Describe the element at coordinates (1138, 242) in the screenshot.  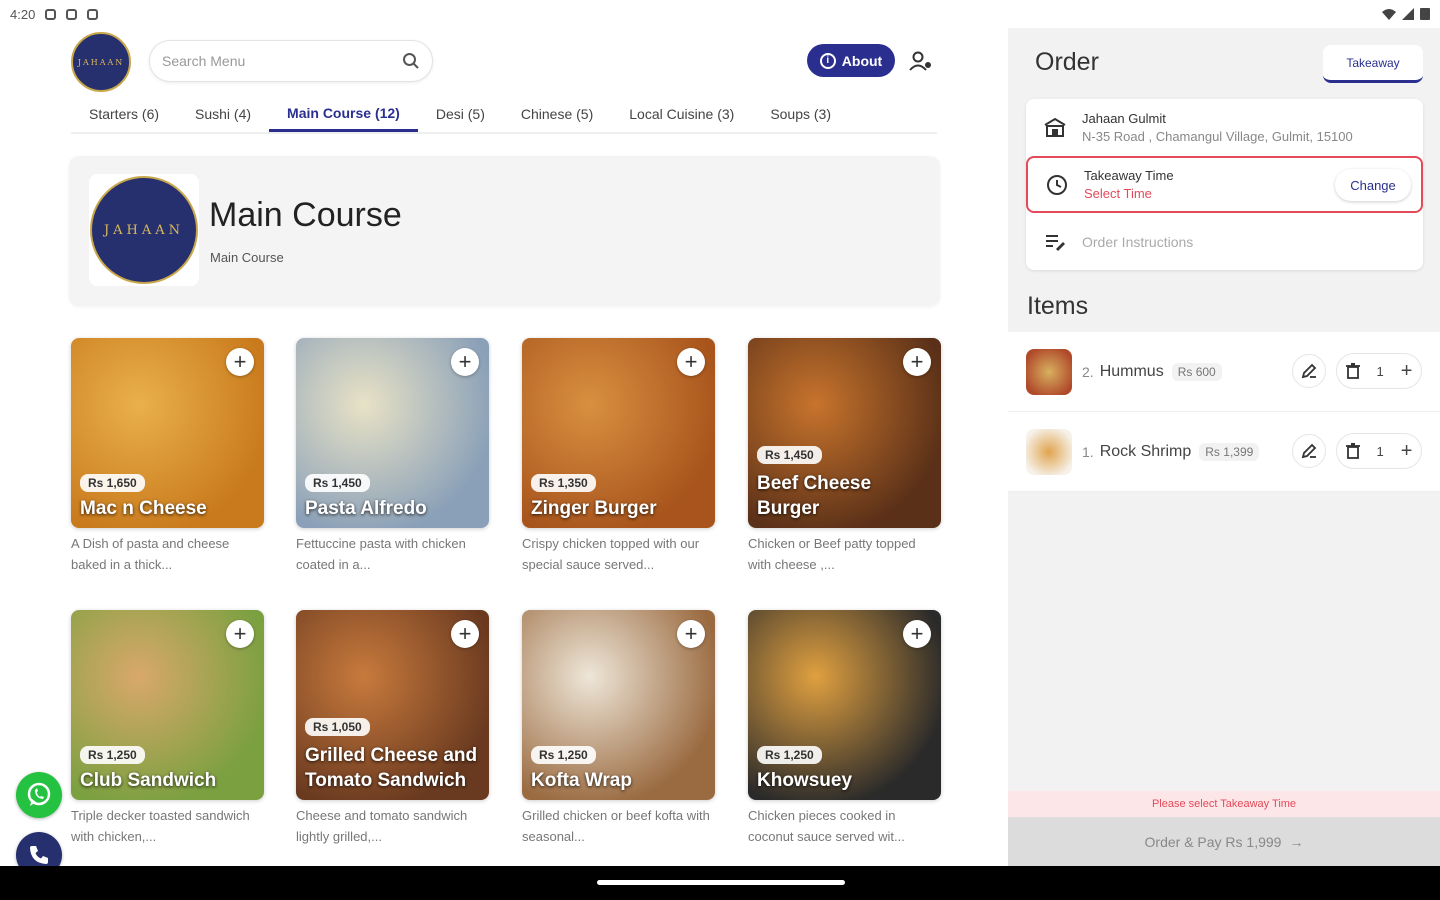
I see `instructions-placeholder: Order Instructions` at that location.